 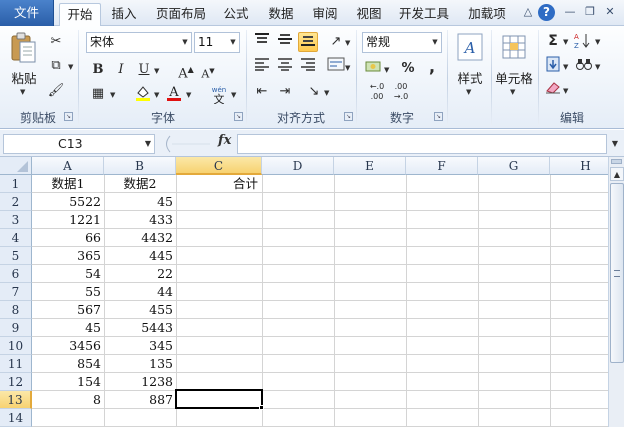 What do you see at coordinates (565, 91) in the screenshot?
I see `clear-dropdown-arrow: ▼` at bounding box center [565, 91].